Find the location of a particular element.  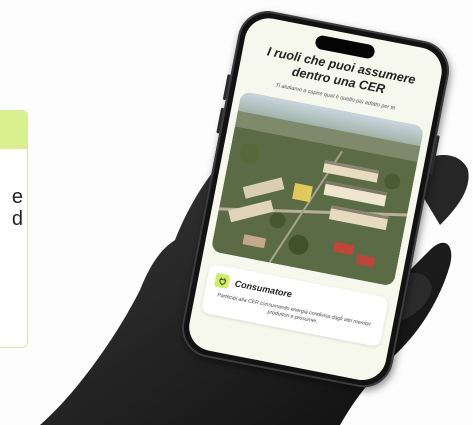

plug-icon-graphic is located at coordinates (222, 280).